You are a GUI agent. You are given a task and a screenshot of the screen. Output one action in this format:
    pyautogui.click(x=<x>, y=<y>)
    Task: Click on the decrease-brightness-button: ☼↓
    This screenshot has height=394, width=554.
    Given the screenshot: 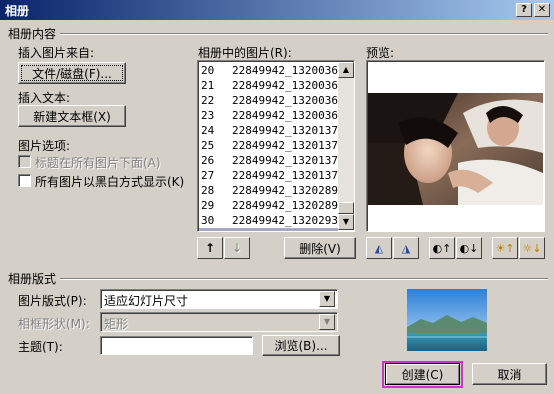 What is the action you would take?
    pyautogui.click(x=532, y=248)
    